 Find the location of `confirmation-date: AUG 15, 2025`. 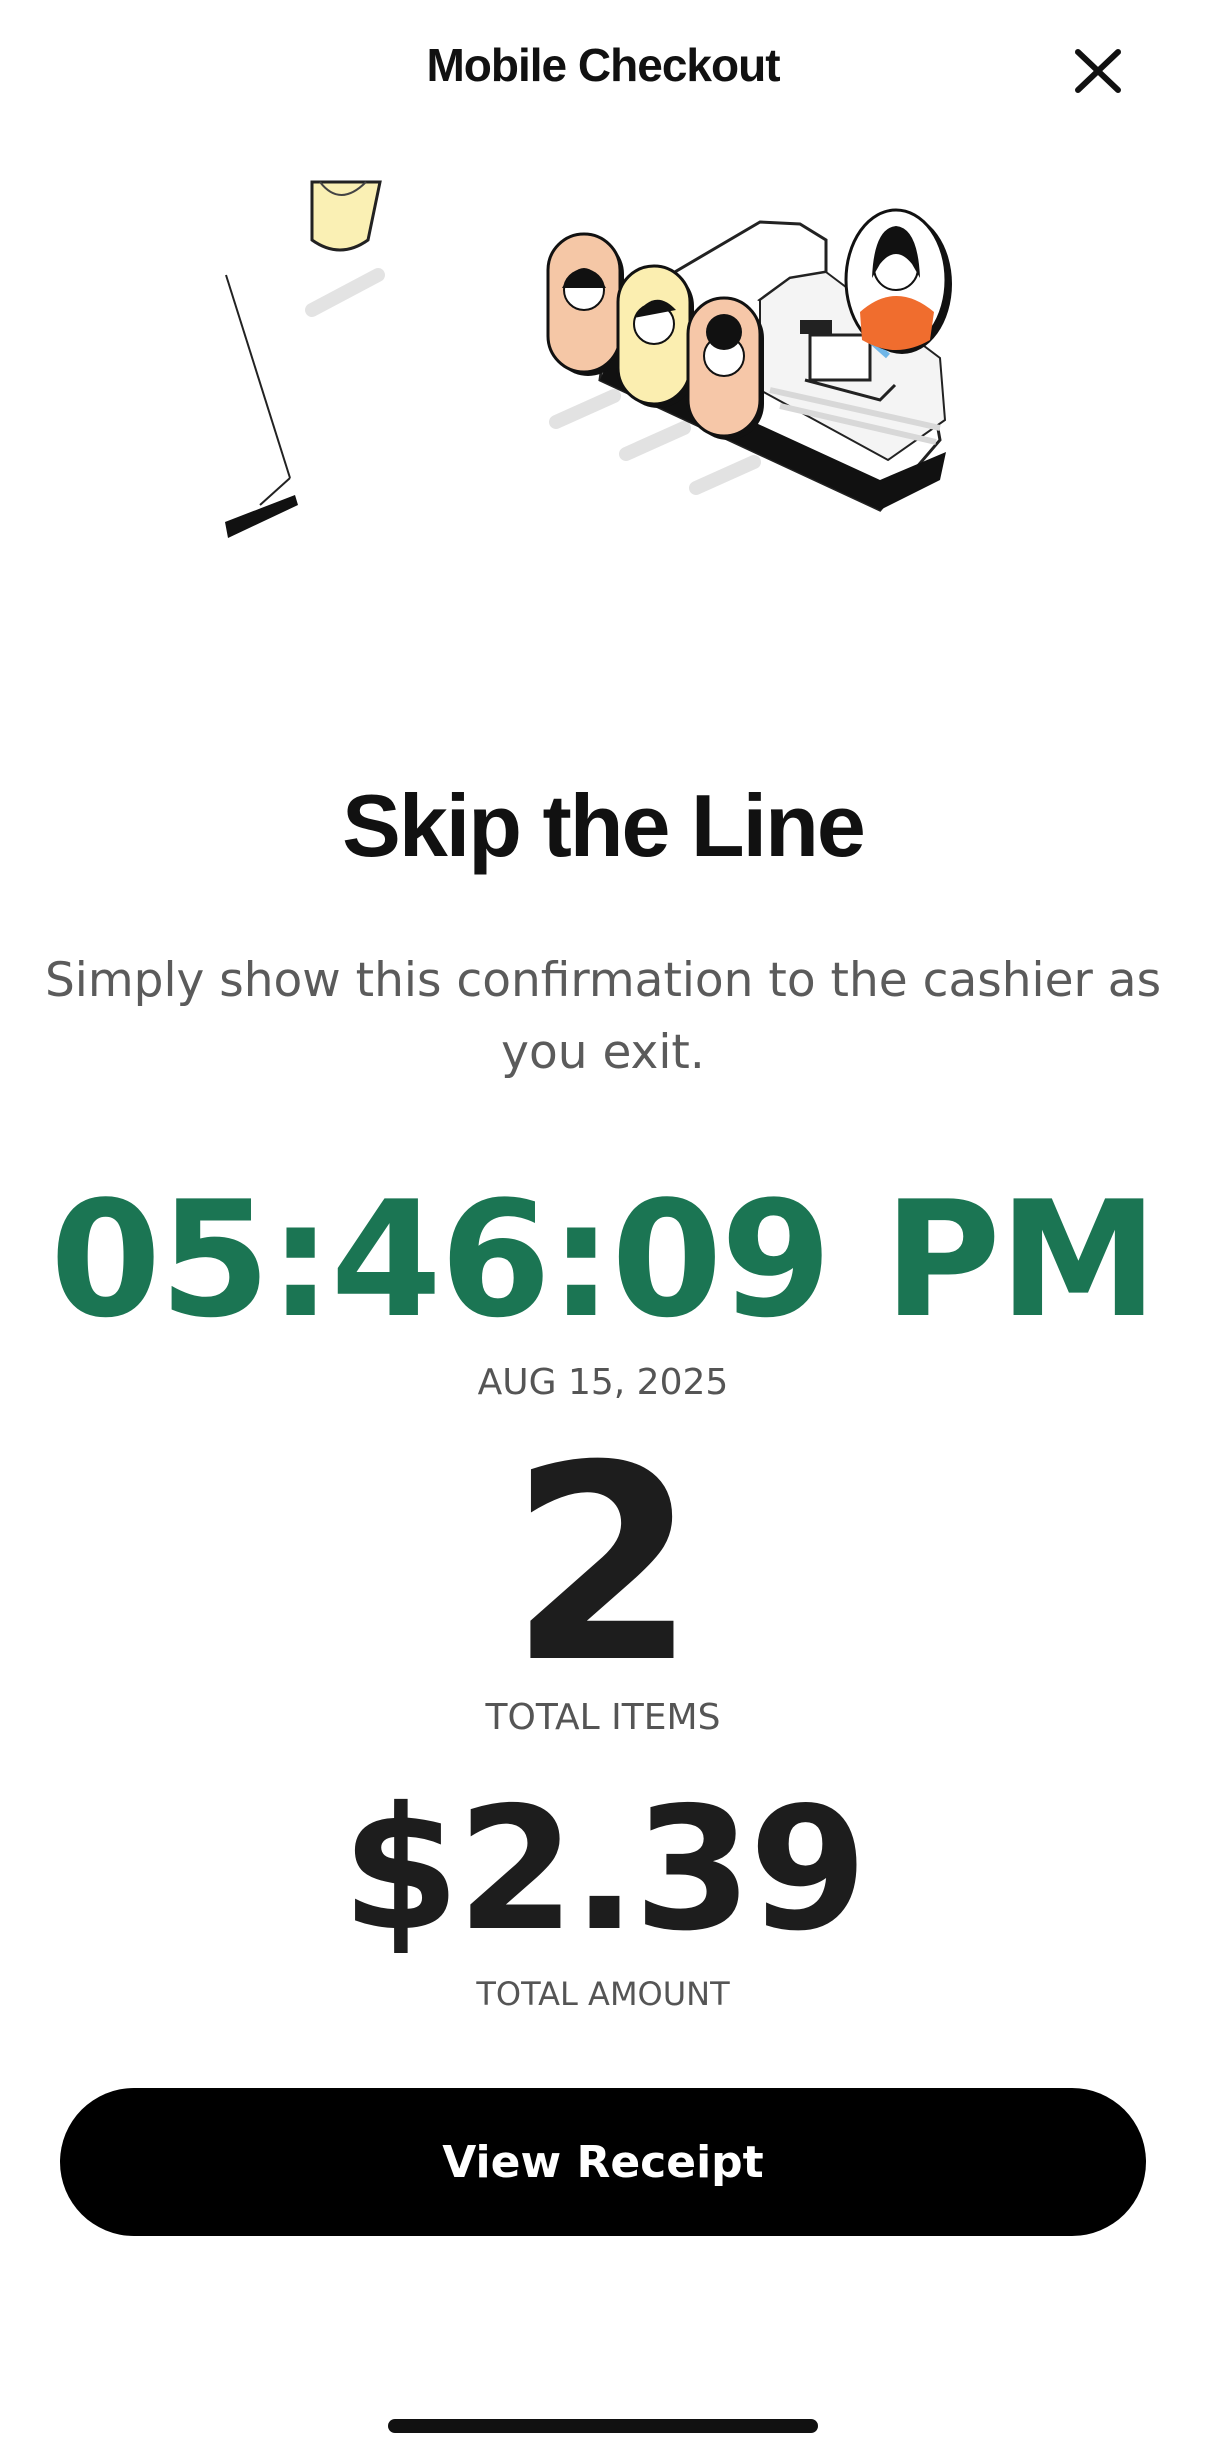

confirmation-date: AUG 15, 2025 is located at coordinates (603, 1382).